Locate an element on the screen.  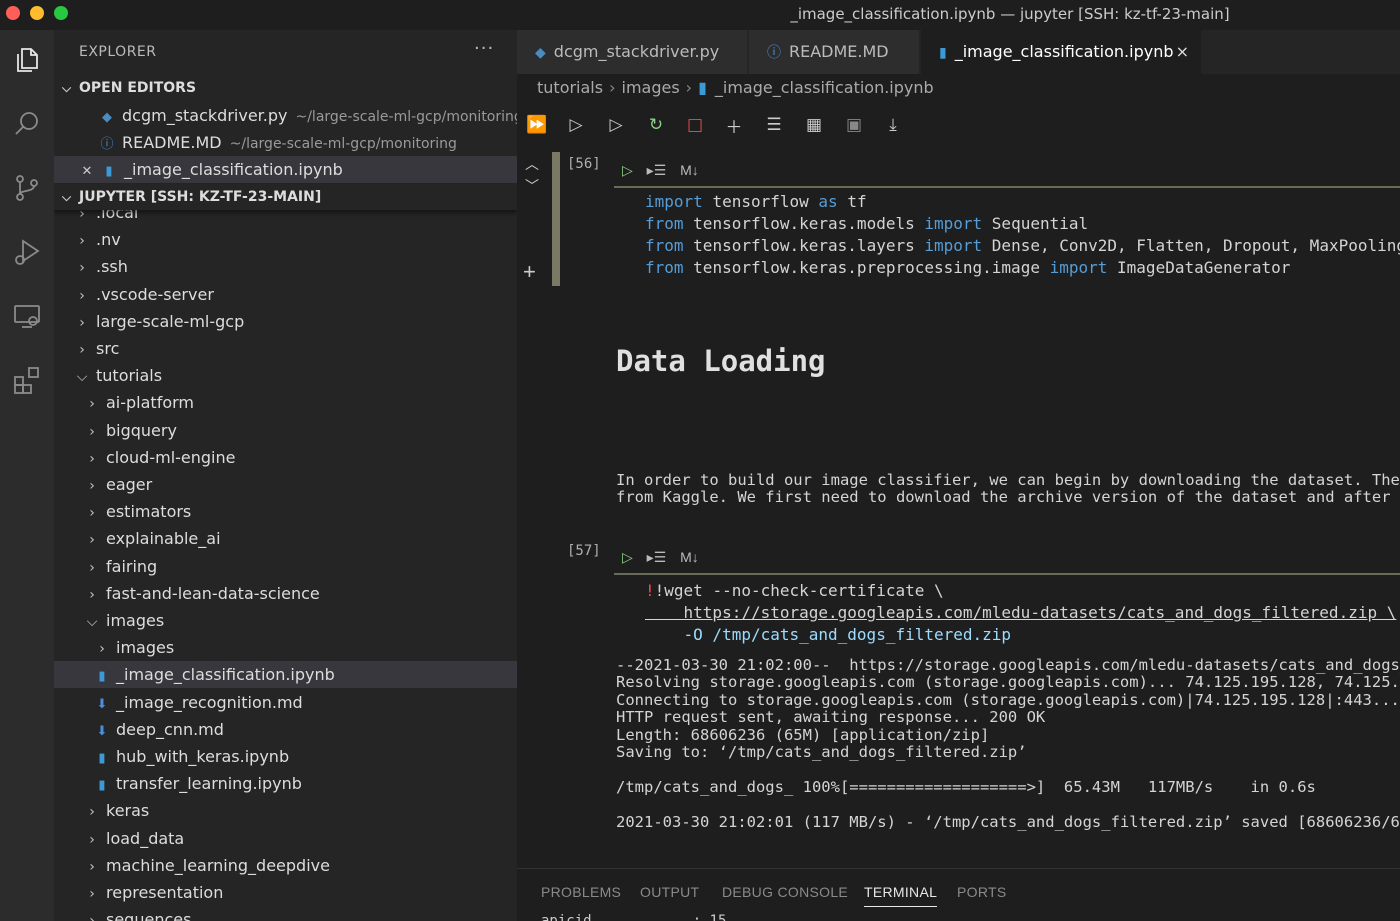
minimize-window-button is located at coordinates (37, 13).